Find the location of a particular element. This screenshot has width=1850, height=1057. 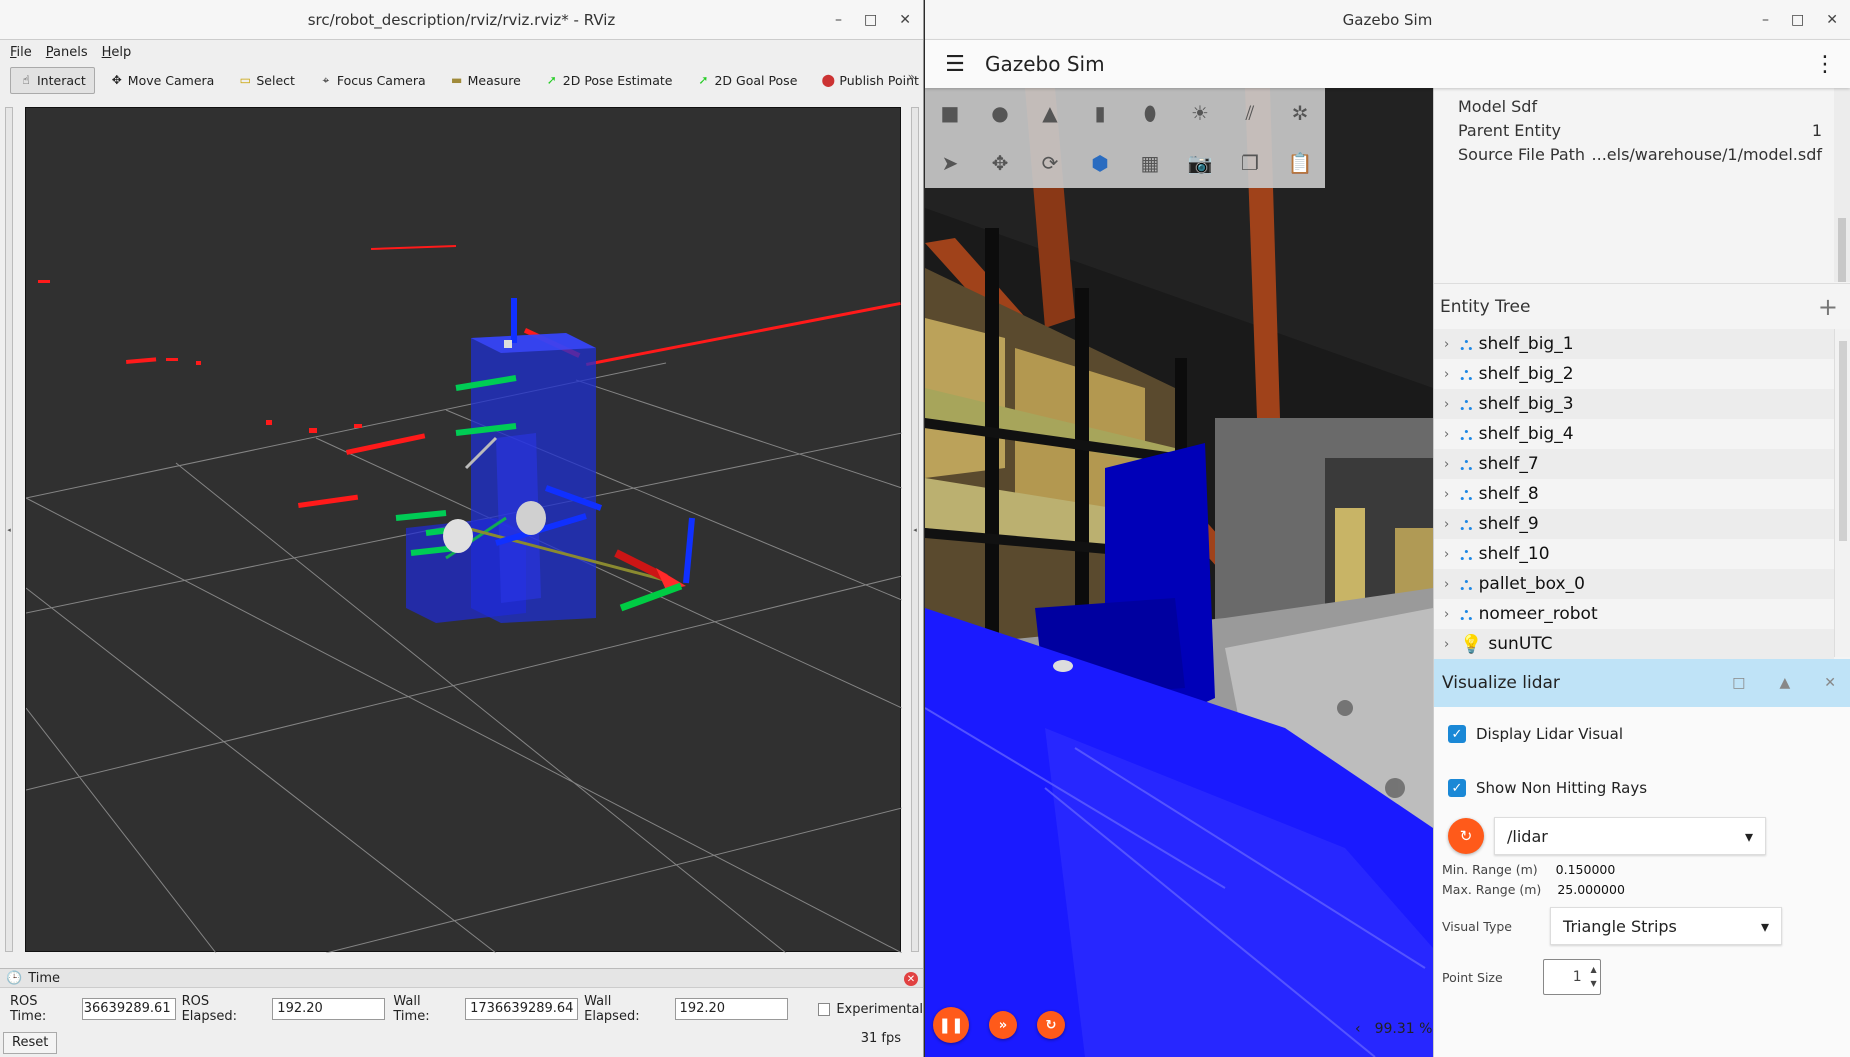

copy-icon: ❐ is located at coordinates (1250, 163).